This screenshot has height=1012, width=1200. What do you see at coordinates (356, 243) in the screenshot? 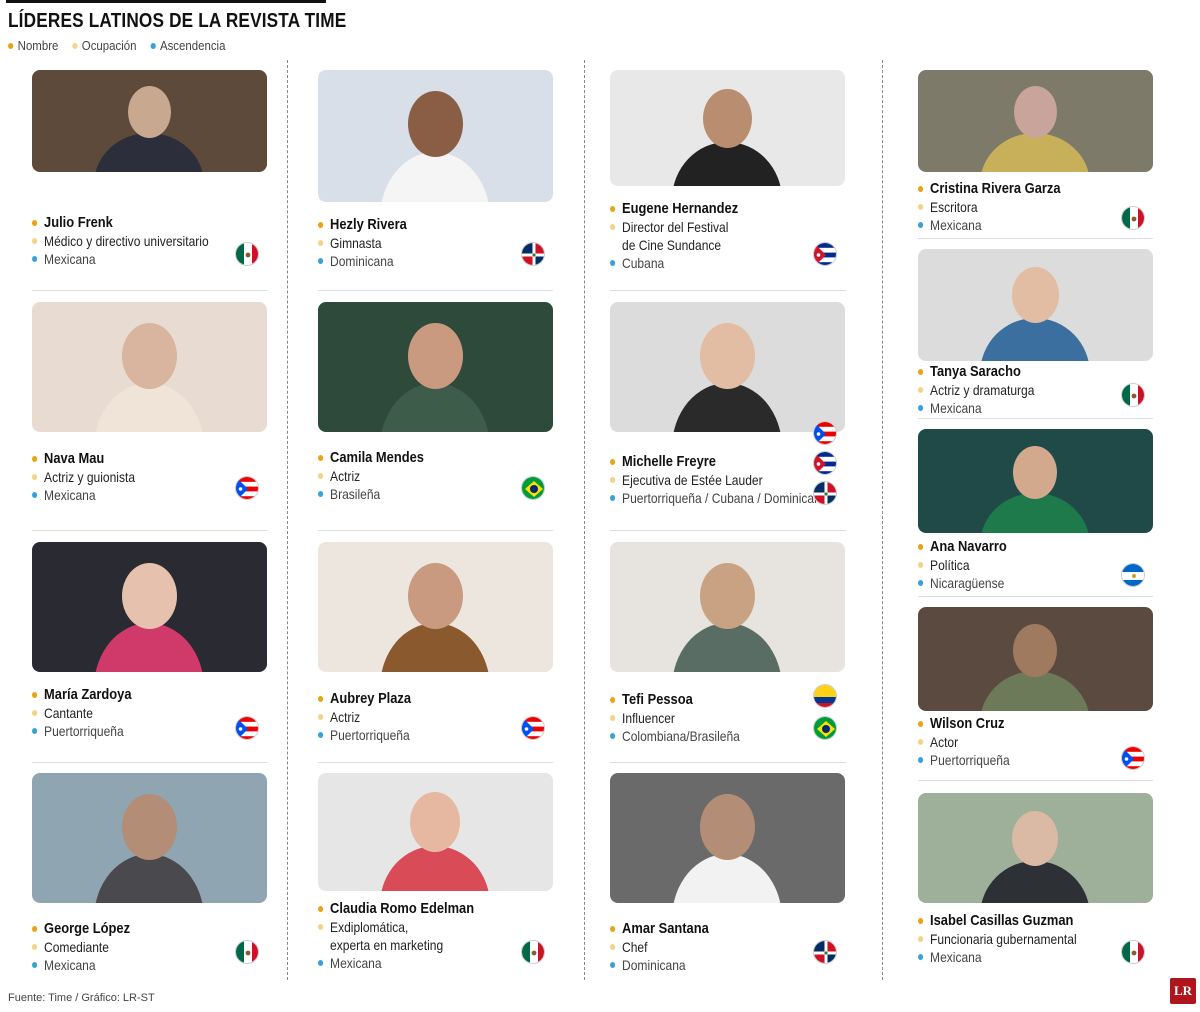
I see `person-occupation-text: Gimnasta` at bounding box center [356, 243].